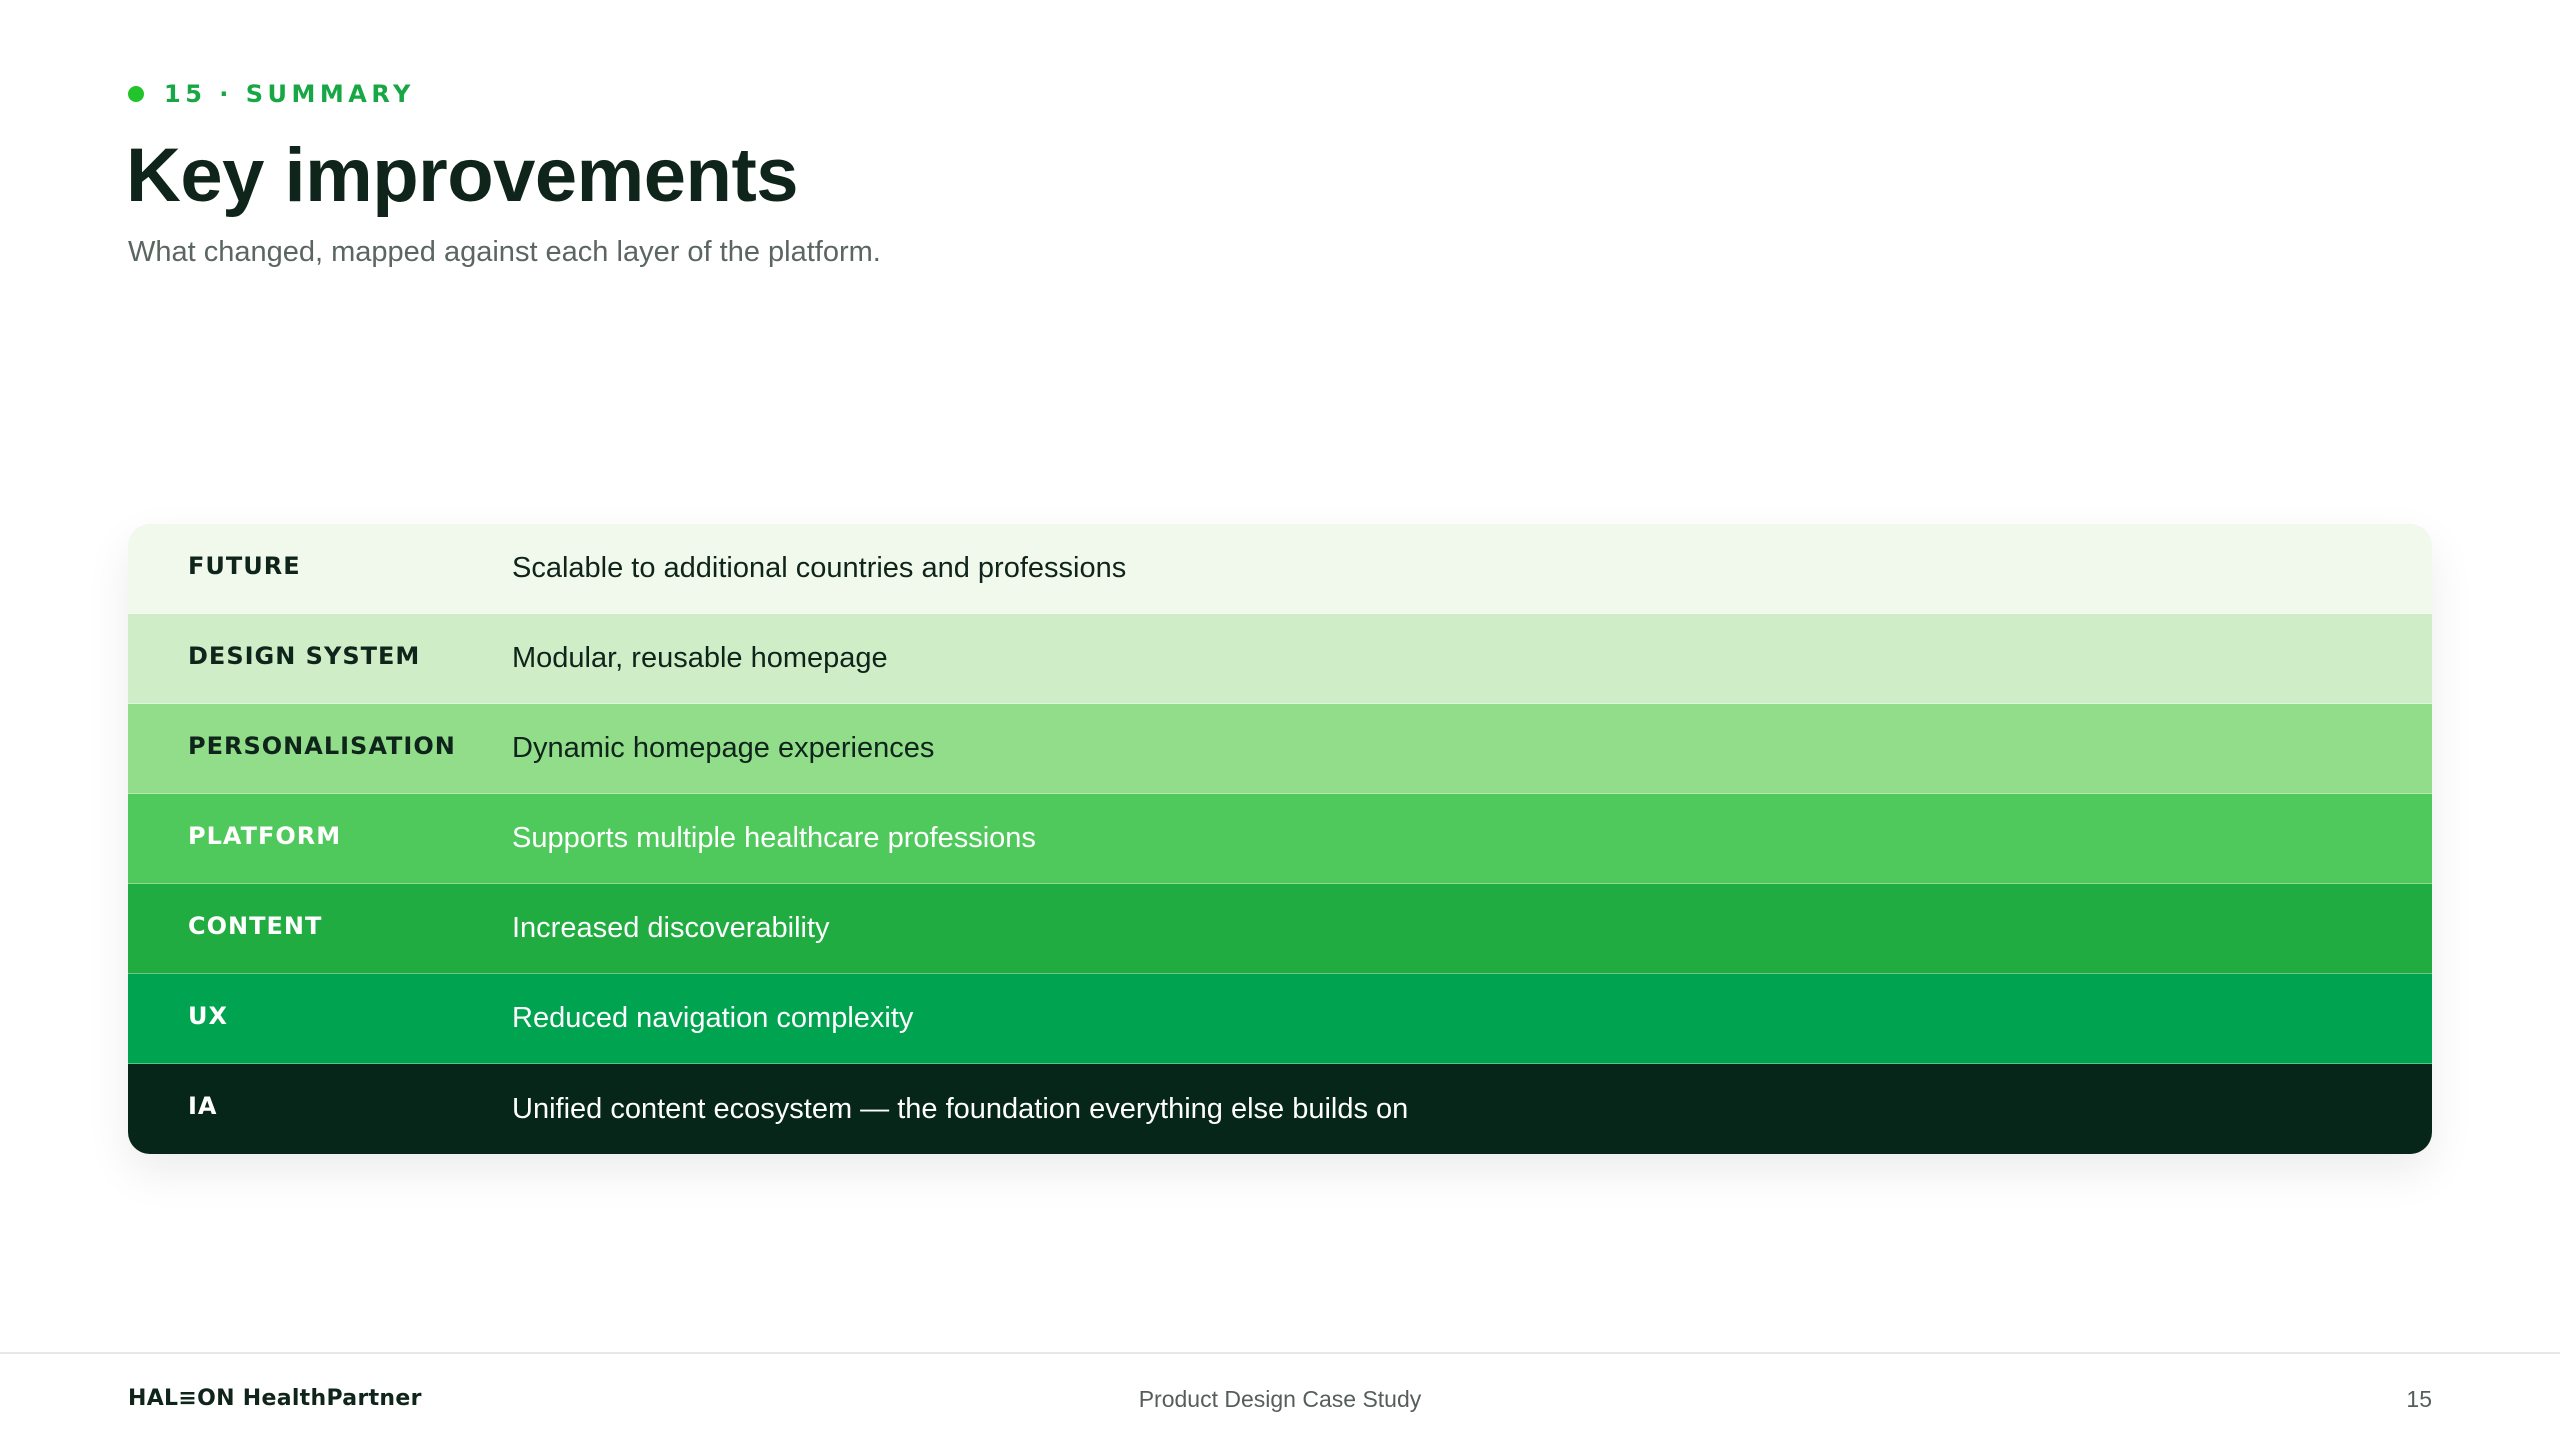 The image size is (2560, 1440). What do you see at coordinates (700, 658) in the screenshot?
I see `layer-description: Modular, reusable homepage` at bounding box center [700, 658].